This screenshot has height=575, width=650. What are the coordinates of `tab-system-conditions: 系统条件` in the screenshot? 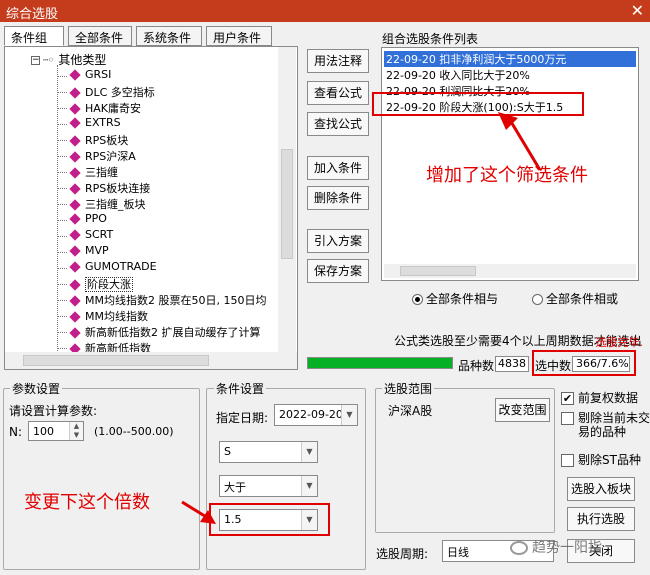 It's located at (169, 36).